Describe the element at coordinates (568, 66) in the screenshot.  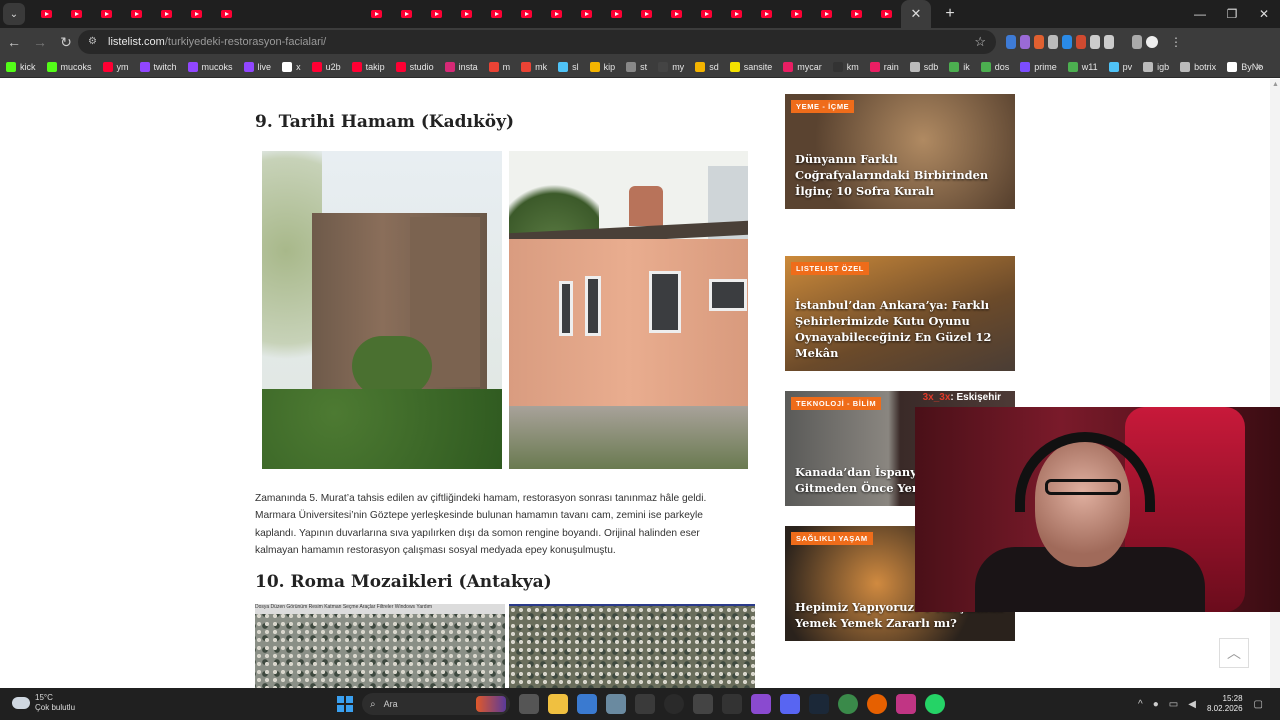
I see `bookmark-item: sl` at that location.